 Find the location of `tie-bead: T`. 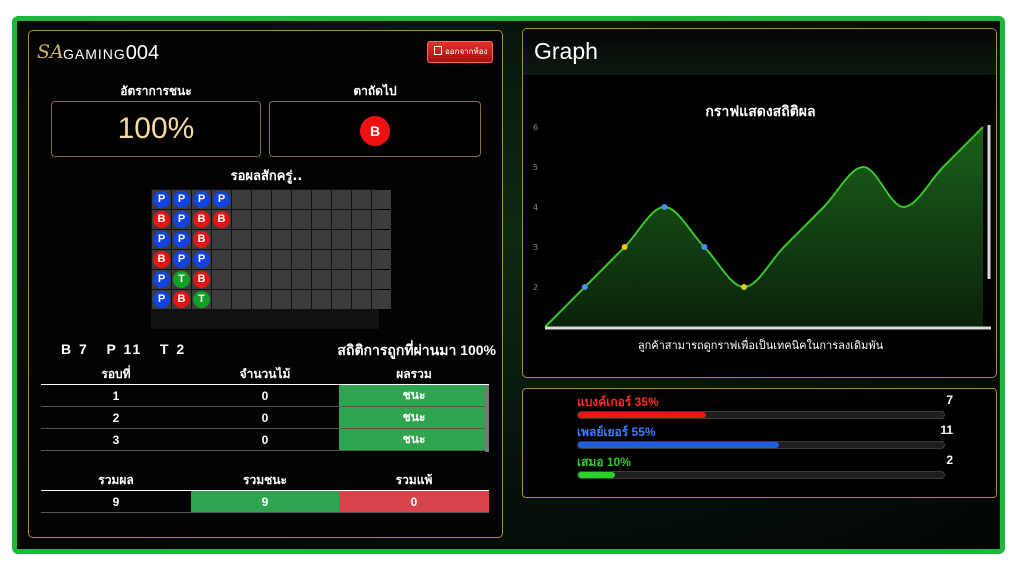

tie-bead: T is located at coordinates (181, 279).